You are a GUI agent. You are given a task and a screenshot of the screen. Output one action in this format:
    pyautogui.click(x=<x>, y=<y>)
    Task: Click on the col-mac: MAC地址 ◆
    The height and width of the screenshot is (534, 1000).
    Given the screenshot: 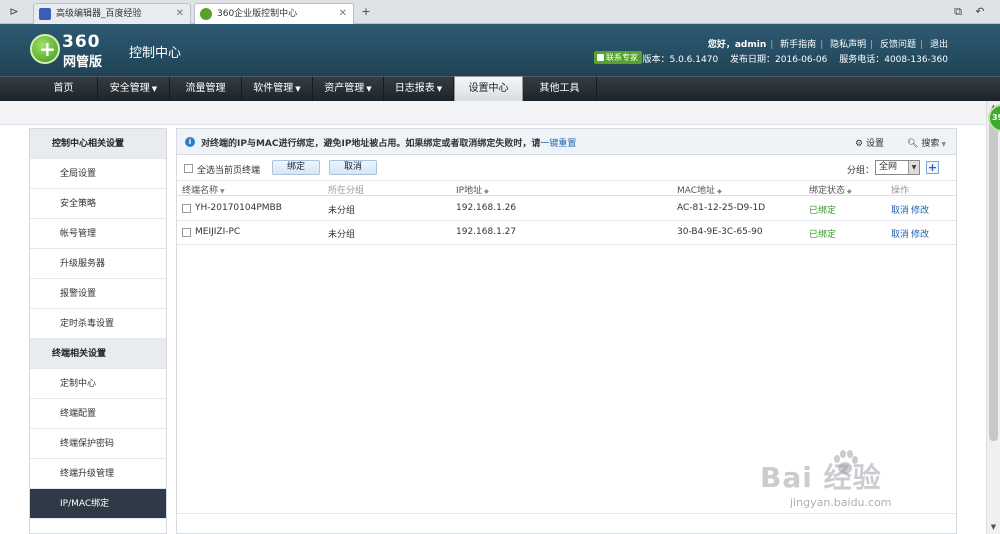 What is the action you would take?
    pyautogui.click(x=699, y=189)
    